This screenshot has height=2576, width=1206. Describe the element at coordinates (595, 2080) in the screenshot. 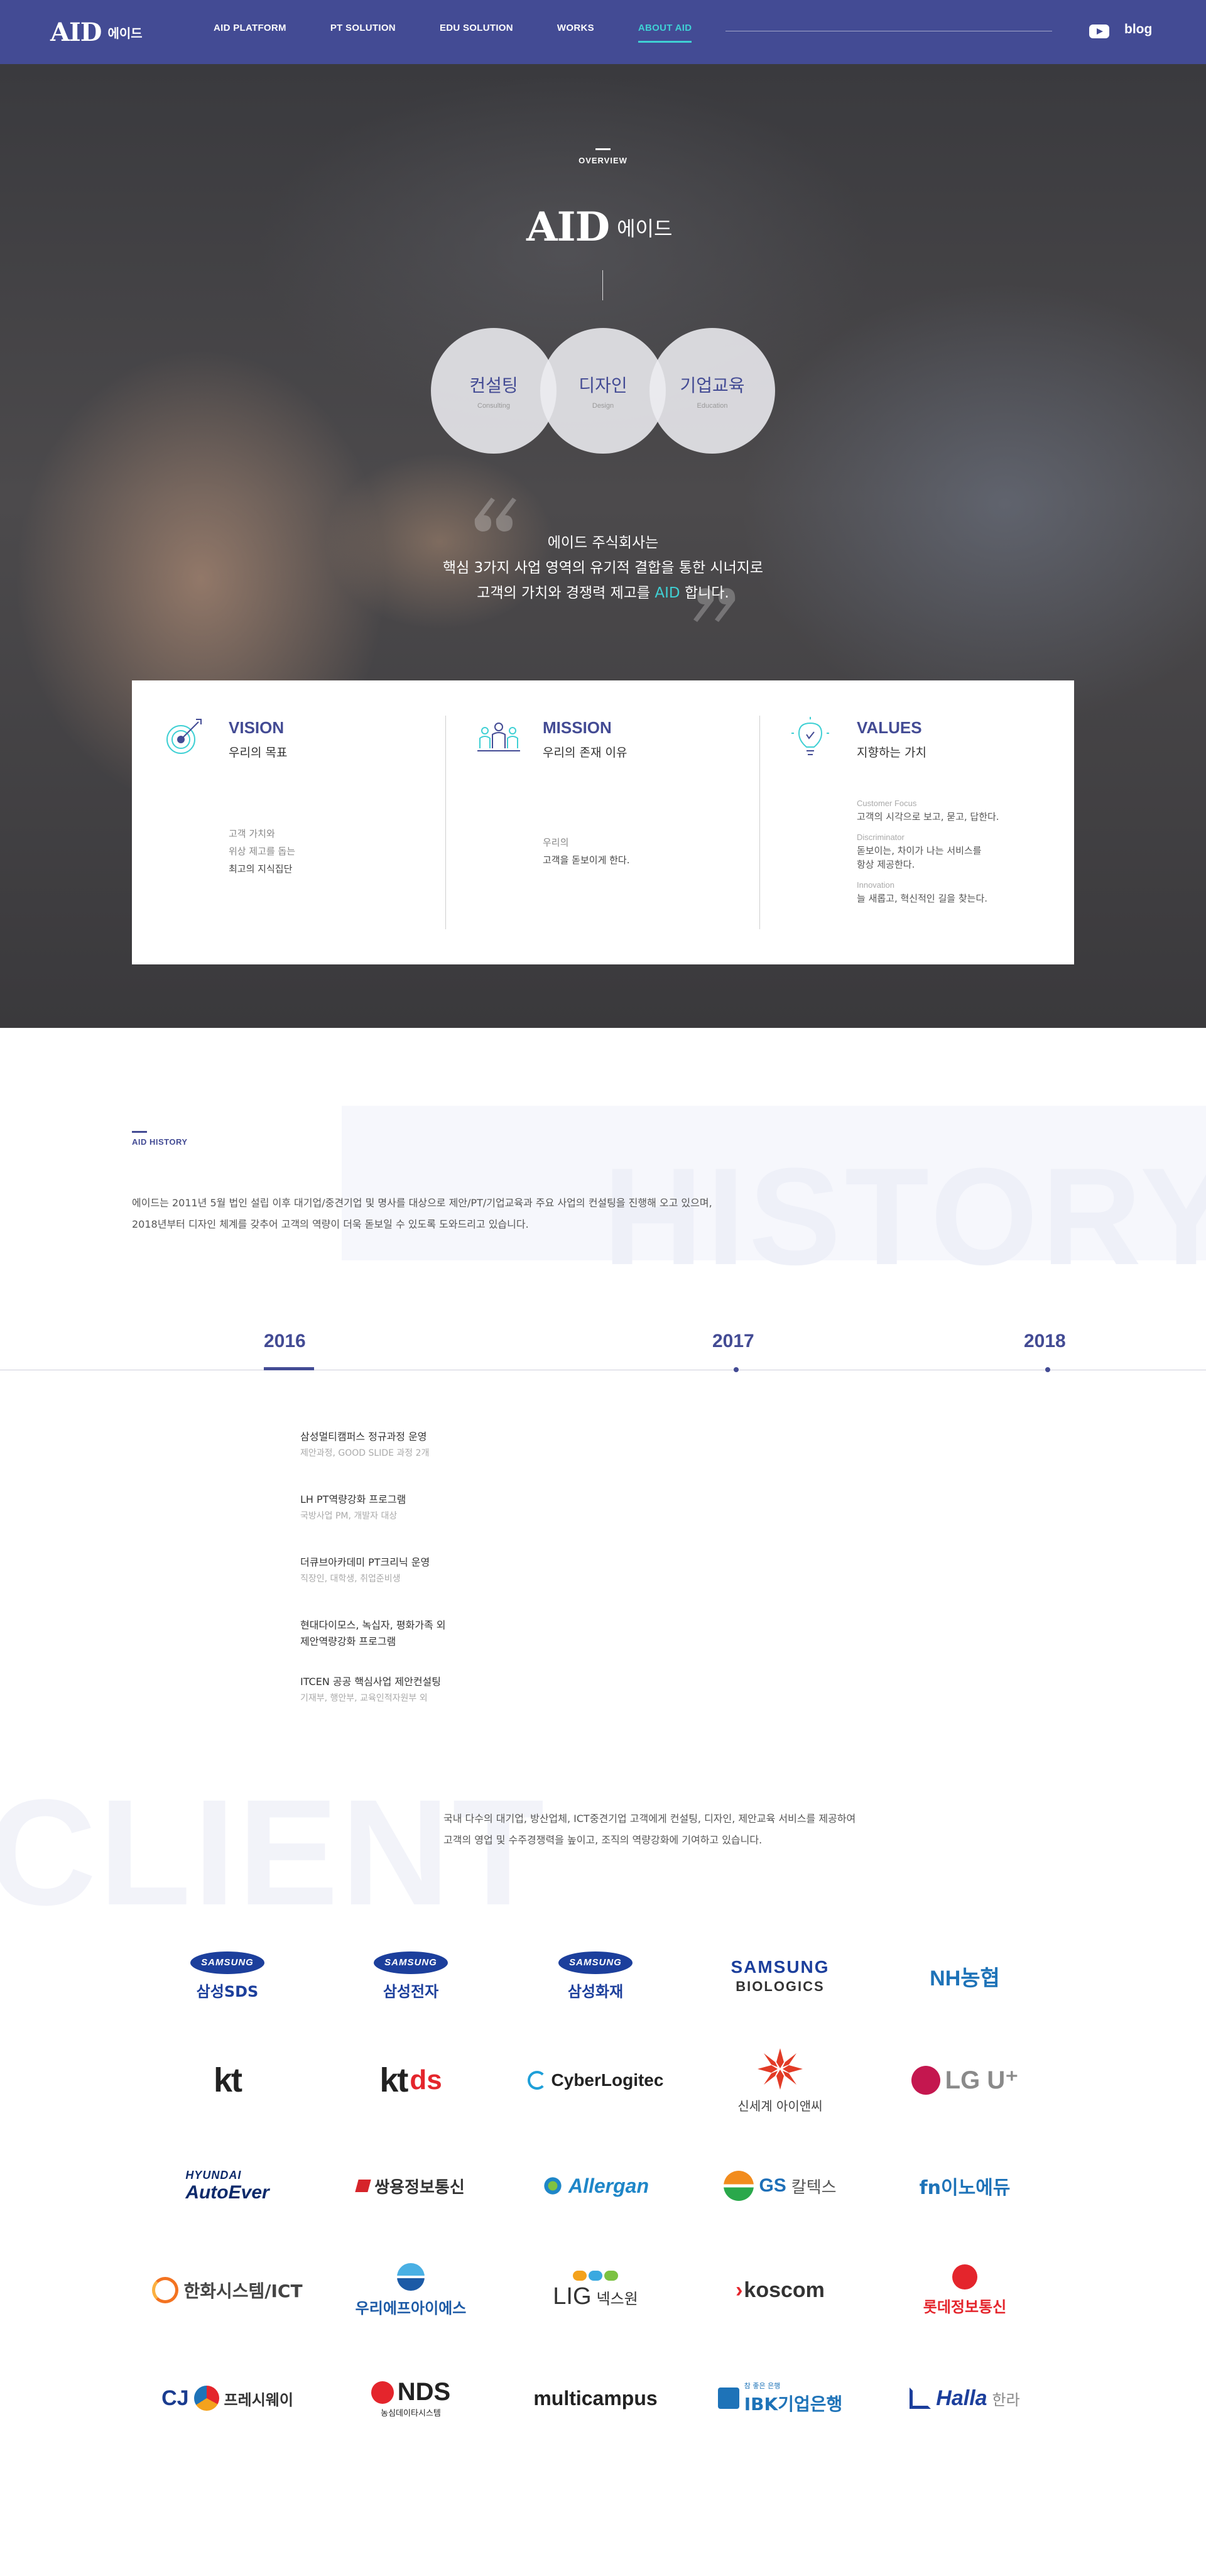

I see `client-logo-cyberlogitec: CyberLogitec` at that location.